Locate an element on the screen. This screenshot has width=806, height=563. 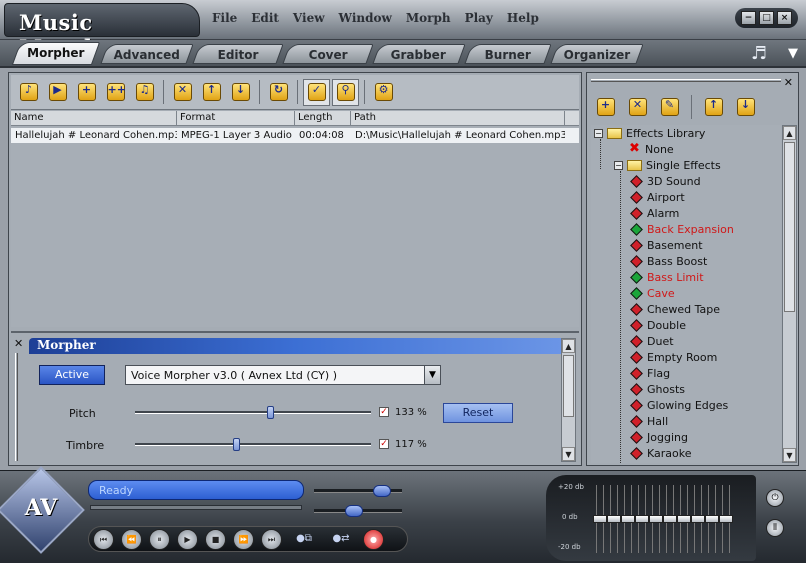
maximize-button: □ is located at coordinates (766, 18).